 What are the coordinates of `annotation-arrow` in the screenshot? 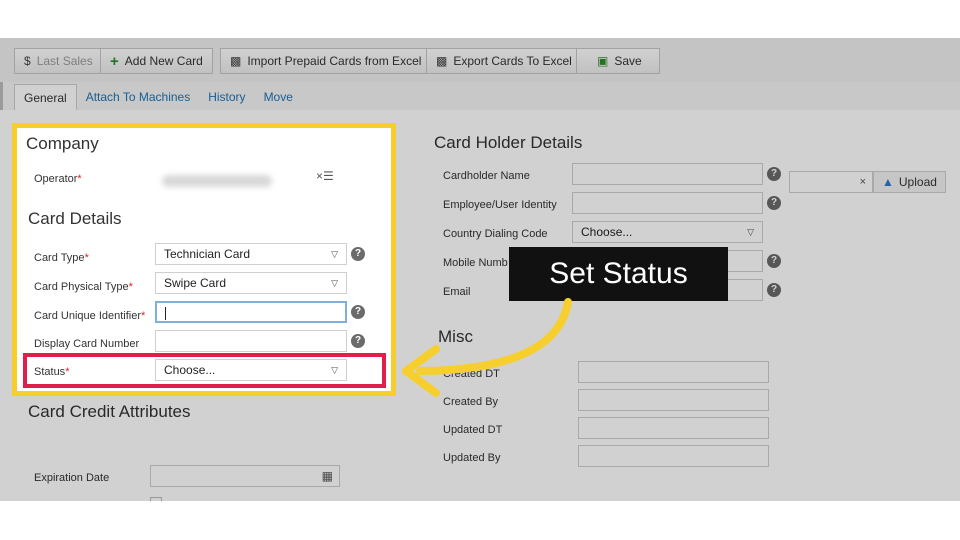 It's located at (487, 347).